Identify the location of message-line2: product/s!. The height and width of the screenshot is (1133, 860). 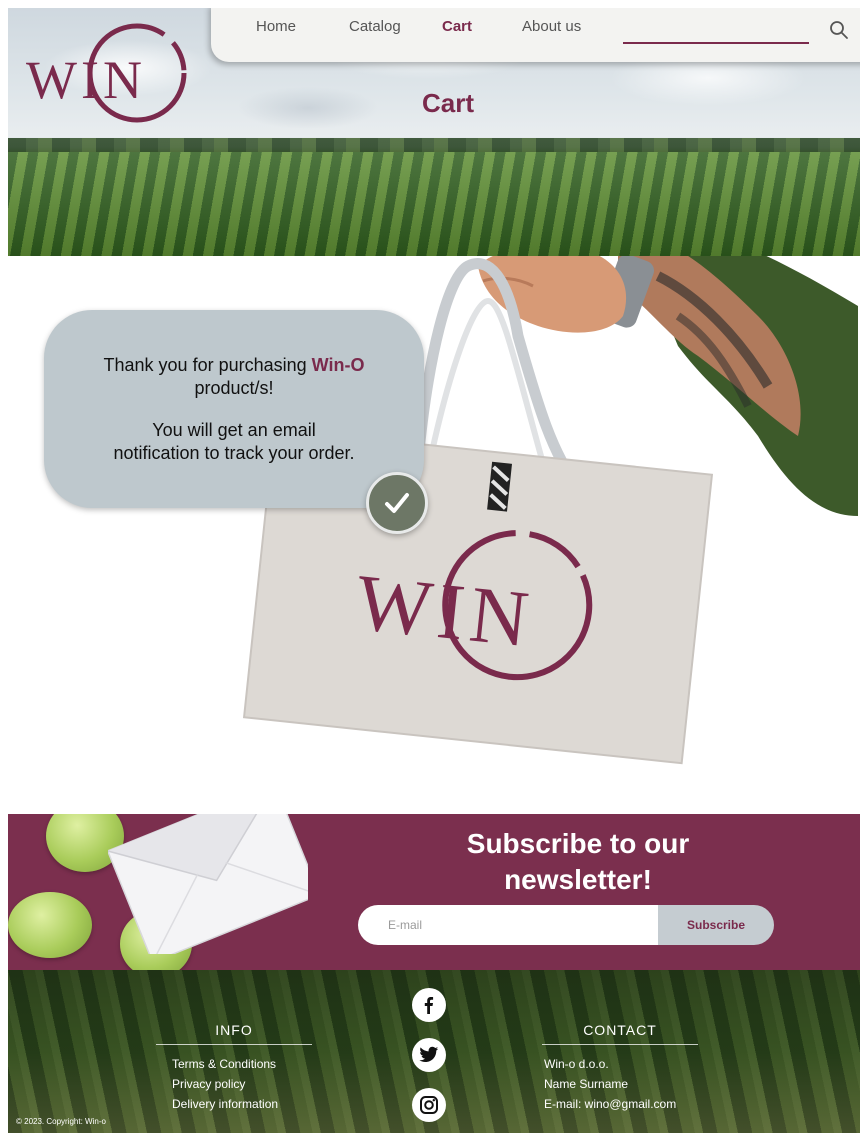
(234, 387).